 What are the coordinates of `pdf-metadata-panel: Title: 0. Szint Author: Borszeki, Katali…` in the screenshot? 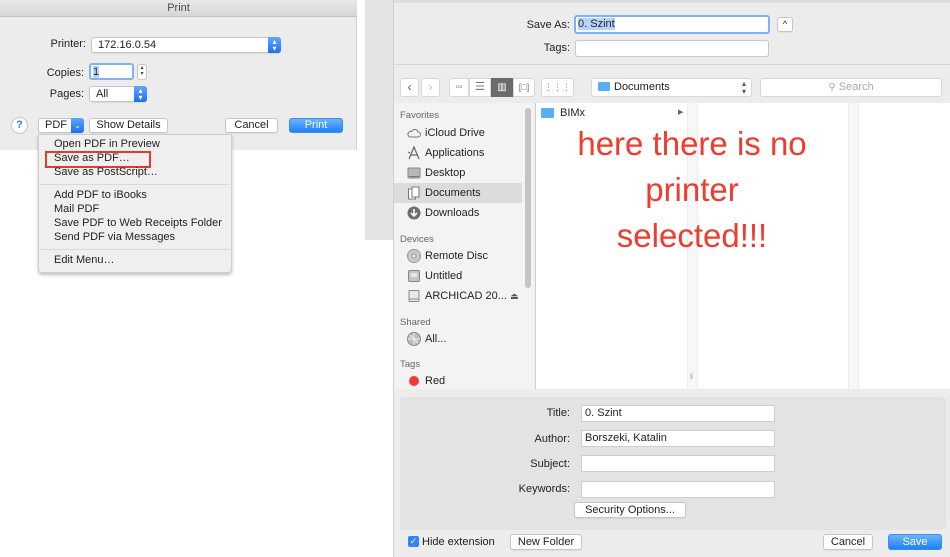 It's located at (673, 463).